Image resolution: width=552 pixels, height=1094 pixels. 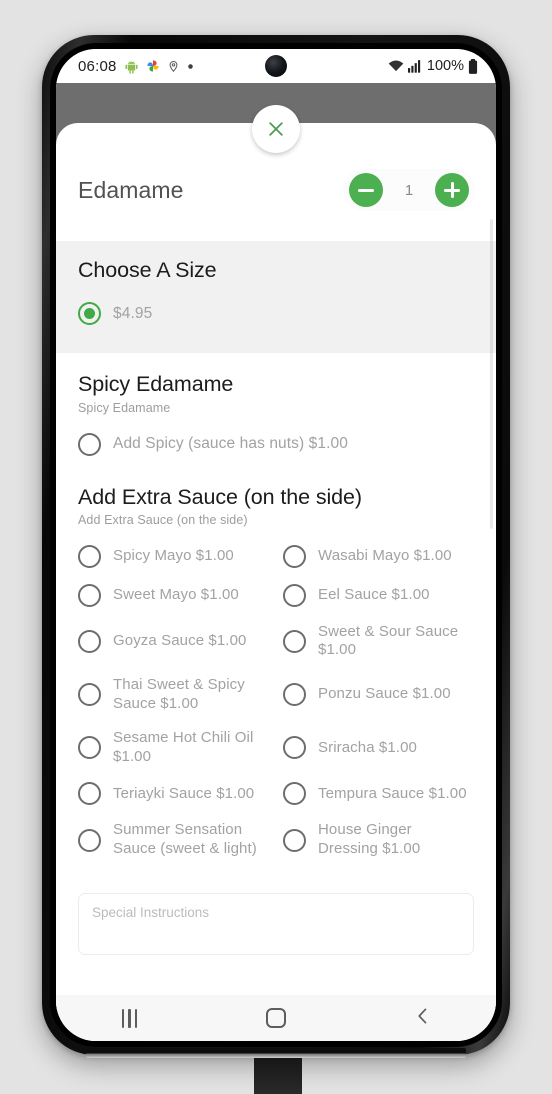 I want to click on option-row: Eel Sauce $1.00, so click(x=378, y=595).